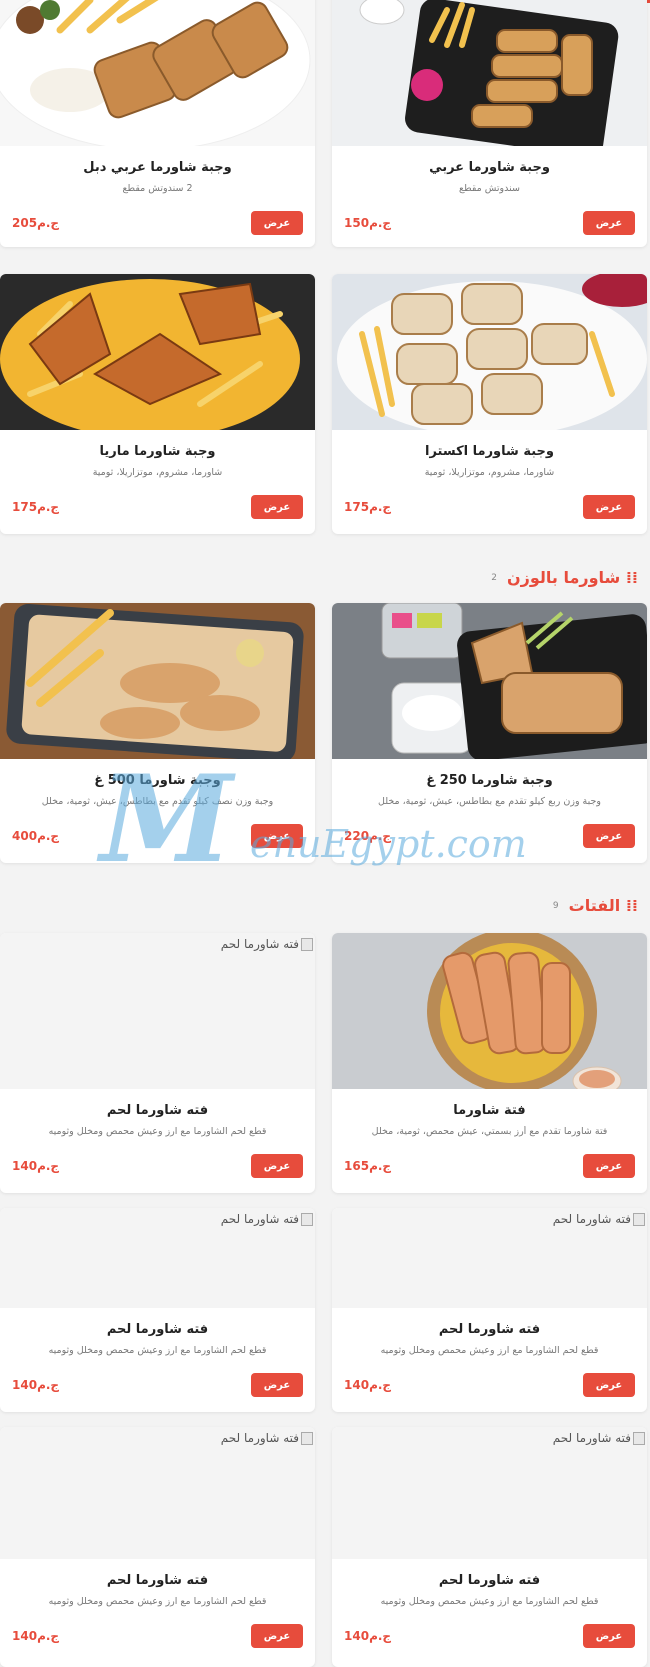  Describe the element at coordinates (368, 1166) in the screenshot. I see `item-price: 165ج.م` at that location.